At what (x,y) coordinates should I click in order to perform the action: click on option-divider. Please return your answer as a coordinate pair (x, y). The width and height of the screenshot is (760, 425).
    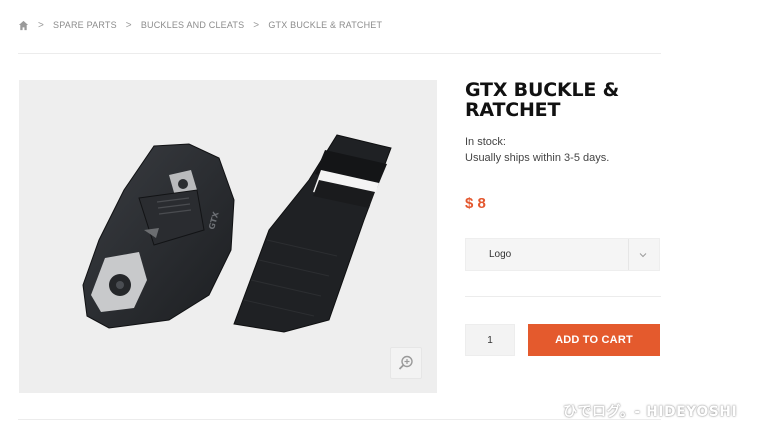
    Looking at the image, I should click on (563, 296).